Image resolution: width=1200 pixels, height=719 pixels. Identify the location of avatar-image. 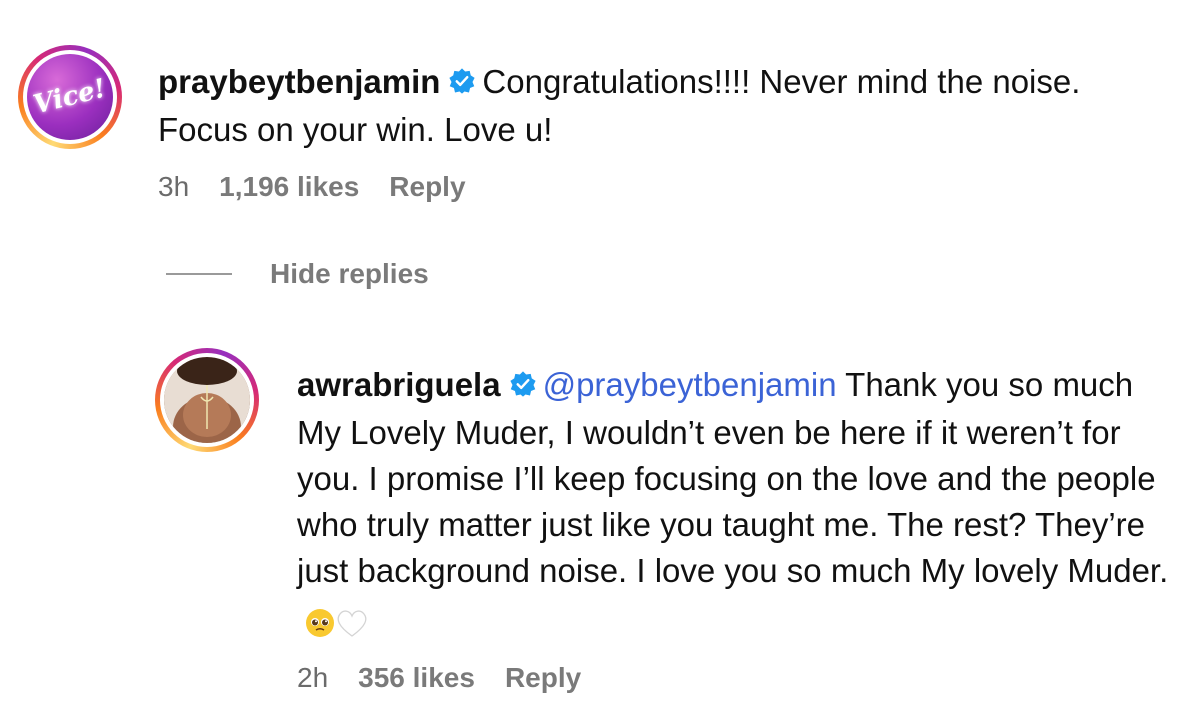
(207, 400).